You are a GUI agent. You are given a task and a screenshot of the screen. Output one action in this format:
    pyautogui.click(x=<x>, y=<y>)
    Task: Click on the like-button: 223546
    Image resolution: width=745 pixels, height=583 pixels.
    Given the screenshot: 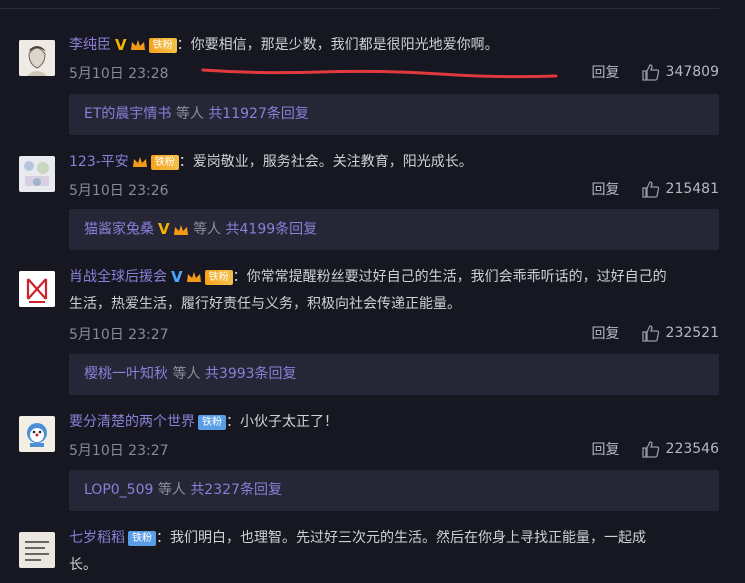 What is the action you would take?
    pyautogui.click(x=680, y=449)
    